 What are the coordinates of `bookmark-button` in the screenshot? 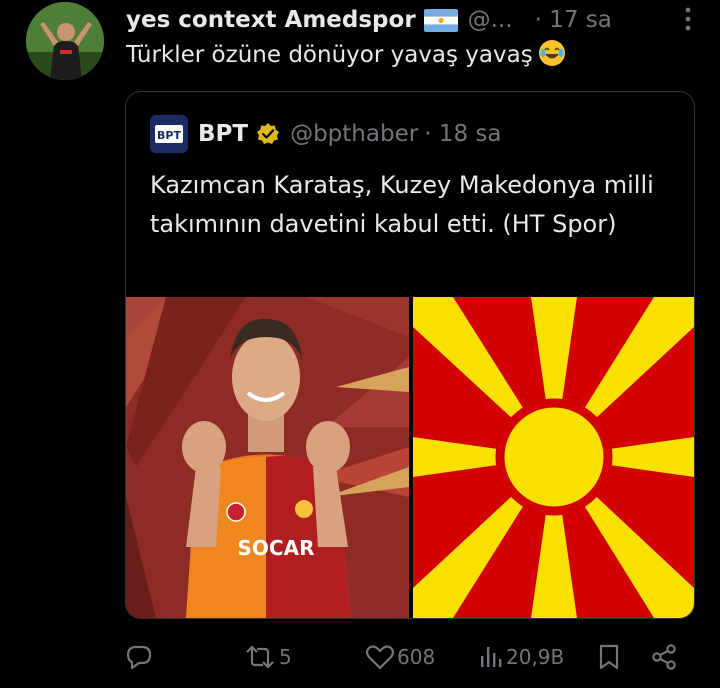 It's located at (609, 657).